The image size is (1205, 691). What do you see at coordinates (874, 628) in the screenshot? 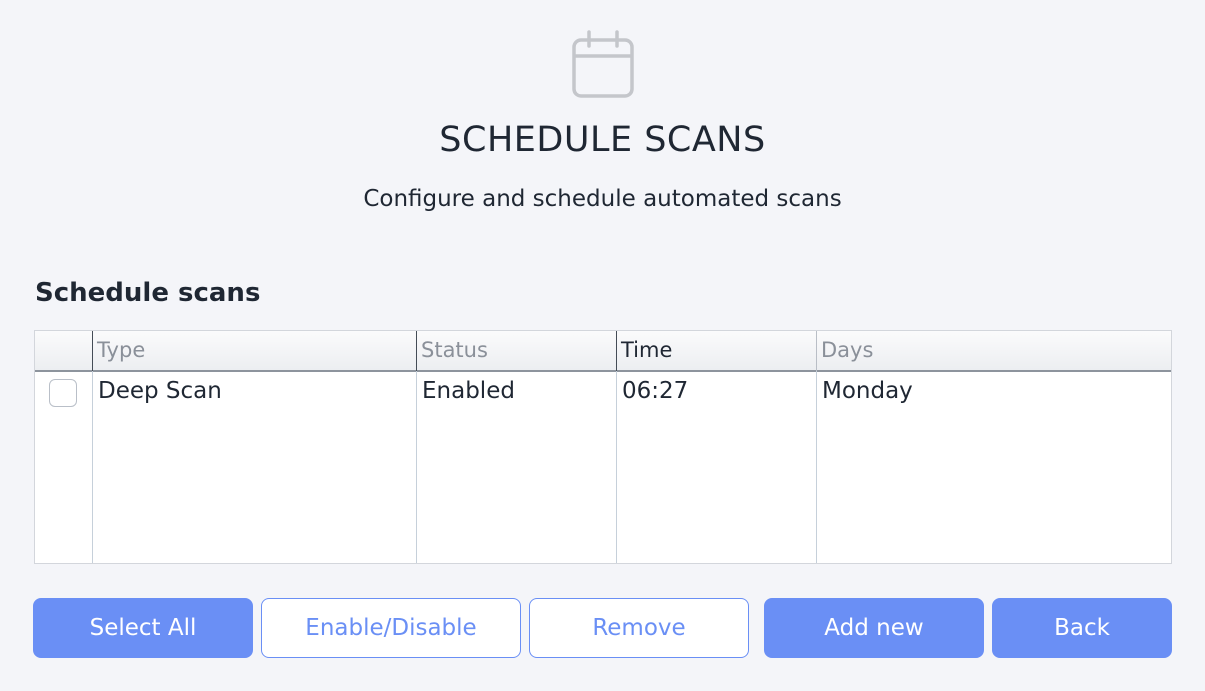
I see `add-new-button: Add new` at bounding box center [874, 628].